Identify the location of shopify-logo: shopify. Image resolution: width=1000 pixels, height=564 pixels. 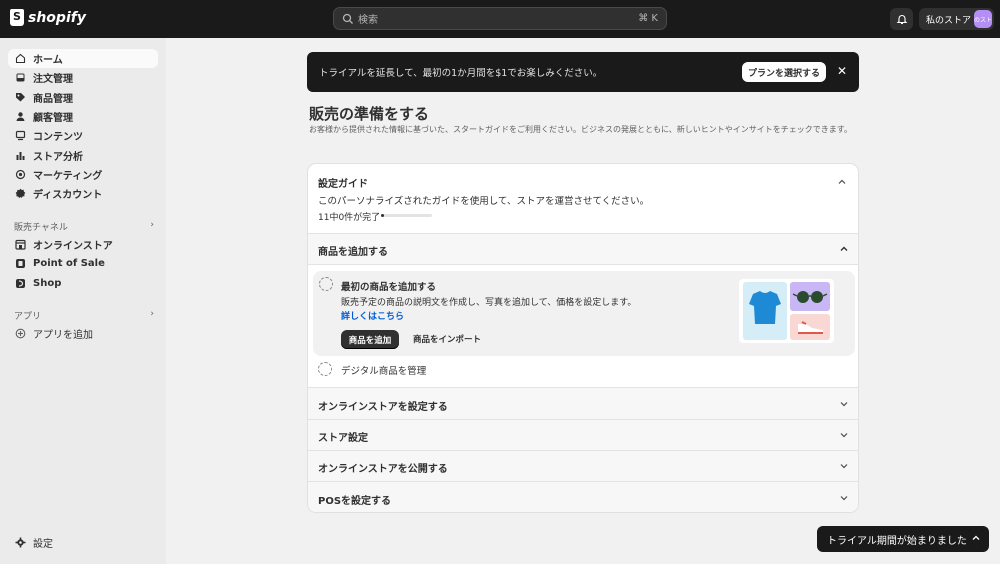
(48, 17).